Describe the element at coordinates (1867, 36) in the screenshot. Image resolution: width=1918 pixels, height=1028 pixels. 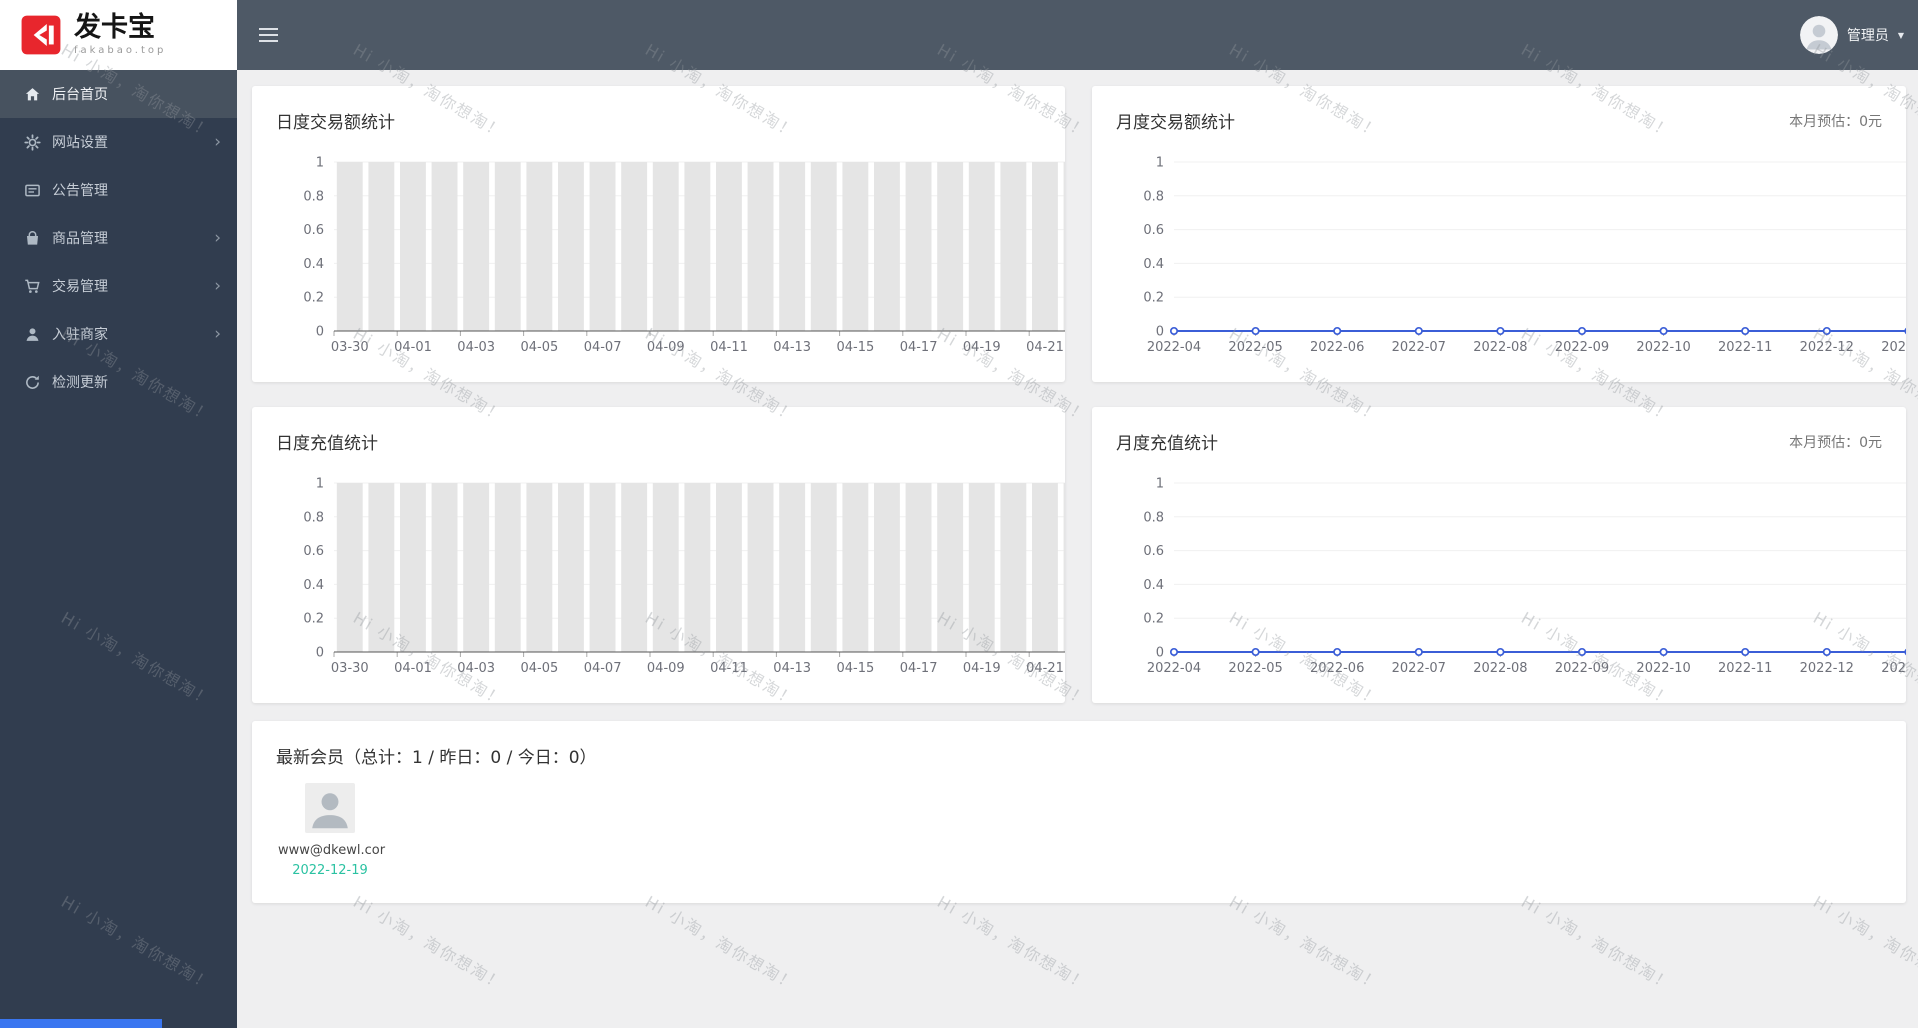
I see `user-name: 管理员` at that location.